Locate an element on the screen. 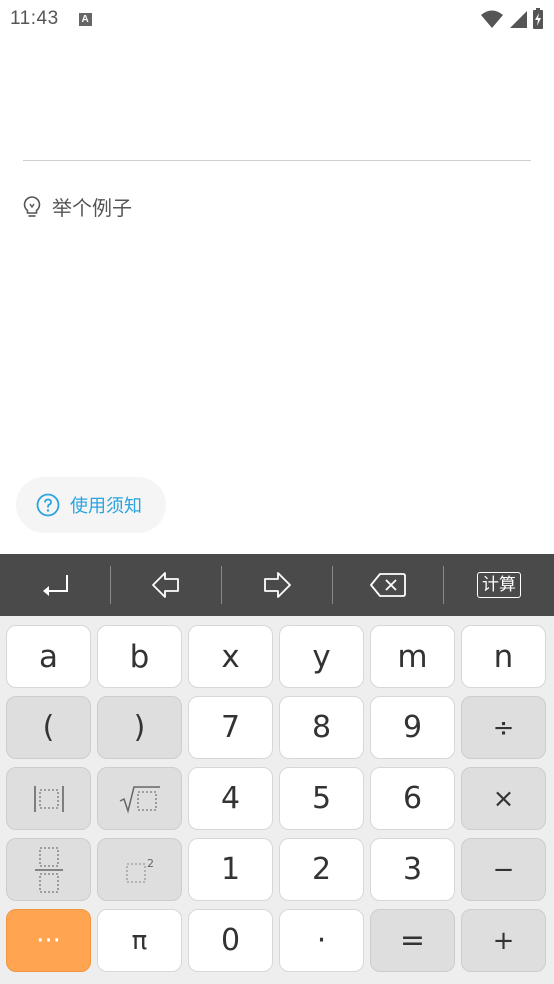 The image size is (554, 984). enter-icon is located at coordinates (55, 585).